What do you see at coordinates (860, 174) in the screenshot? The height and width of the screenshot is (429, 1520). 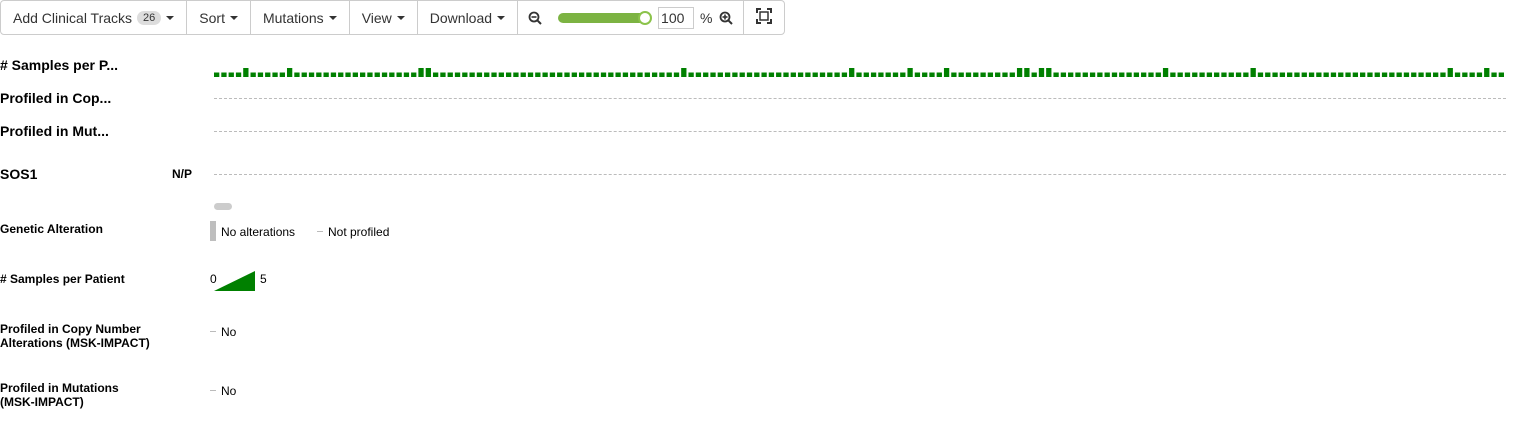 I see `sos1-gene-track` at bounding box center [860, 174].